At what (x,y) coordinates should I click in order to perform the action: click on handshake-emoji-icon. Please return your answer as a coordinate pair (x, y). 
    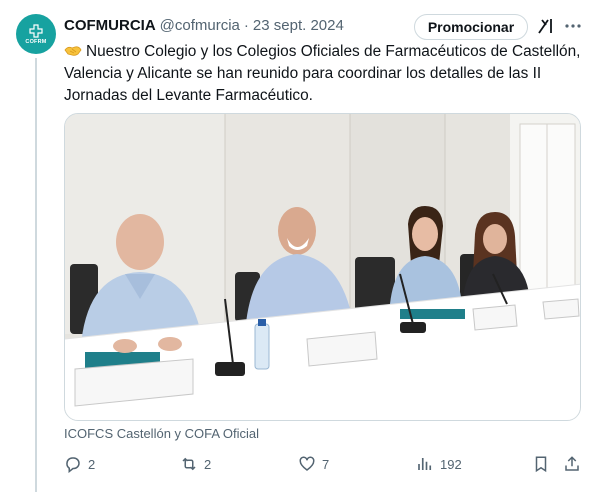
    Looking at the image, I should click on (73, 51).